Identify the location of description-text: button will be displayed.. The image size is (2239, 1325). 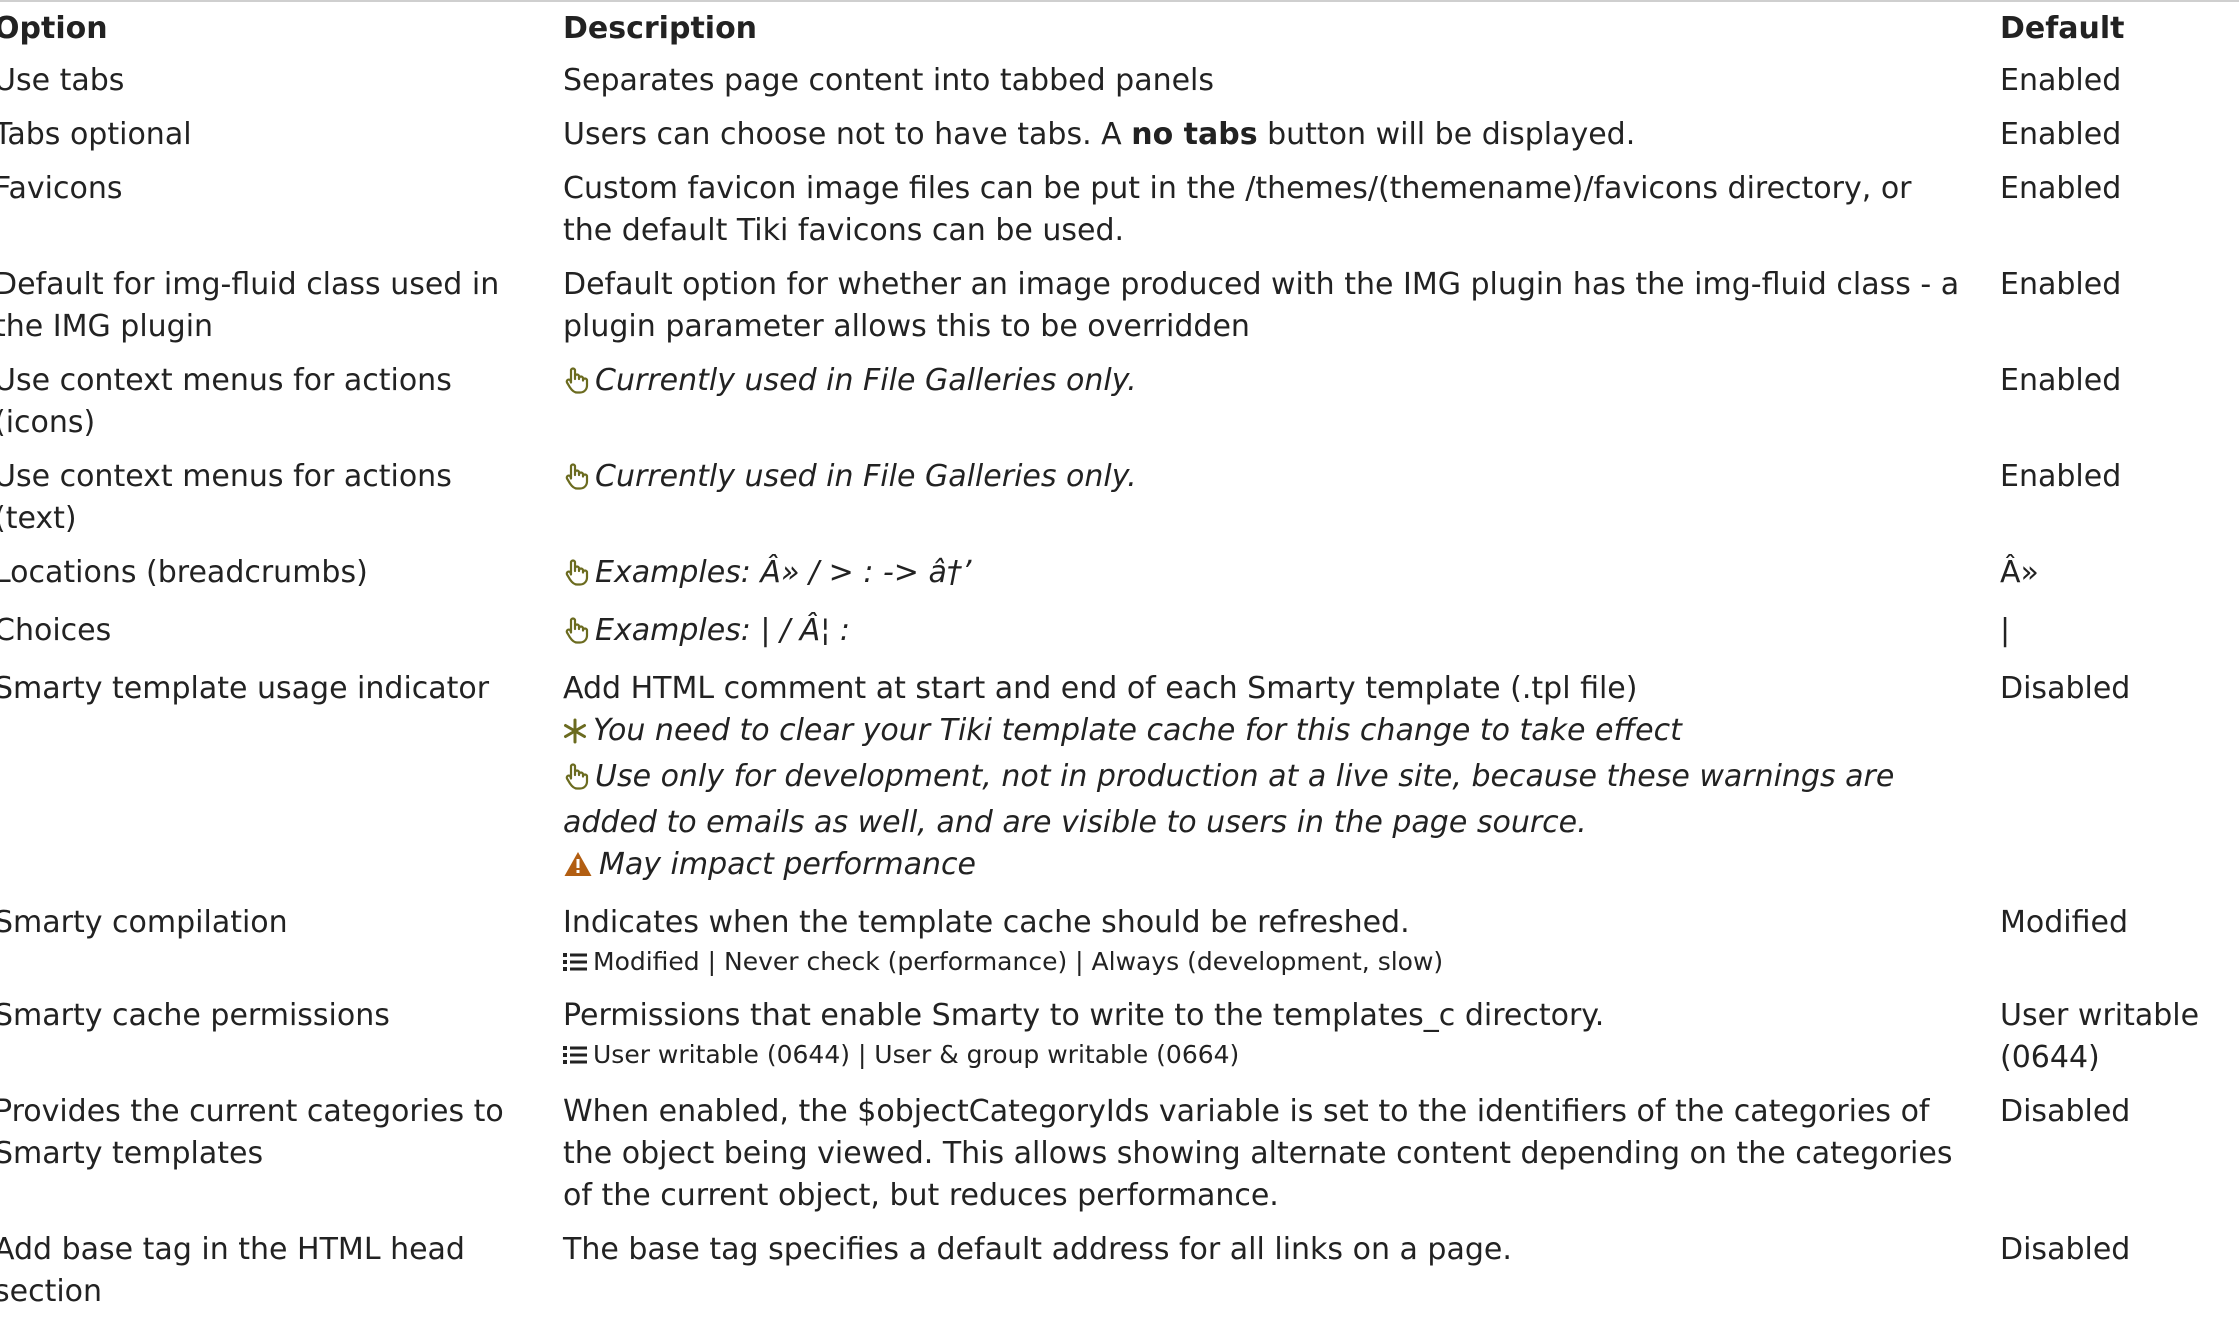
(1446, 134).